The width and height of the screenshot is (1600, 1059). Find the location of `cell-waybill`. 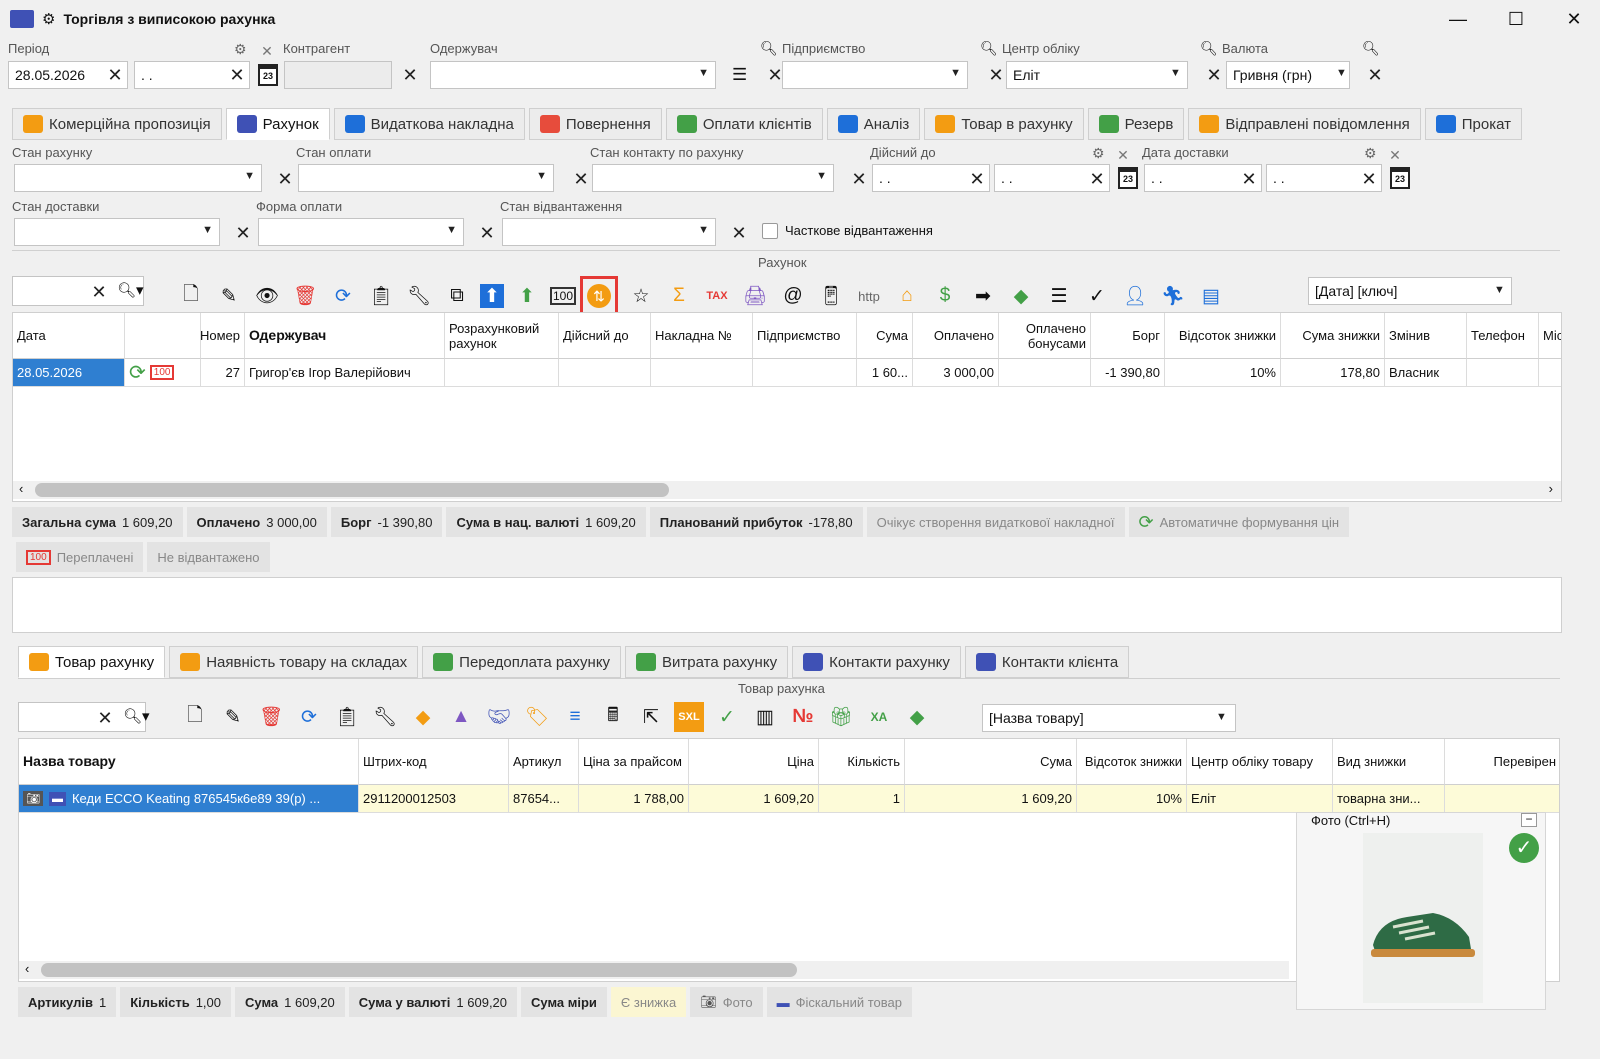

cell-waybill is located at coordinates (702, 373).